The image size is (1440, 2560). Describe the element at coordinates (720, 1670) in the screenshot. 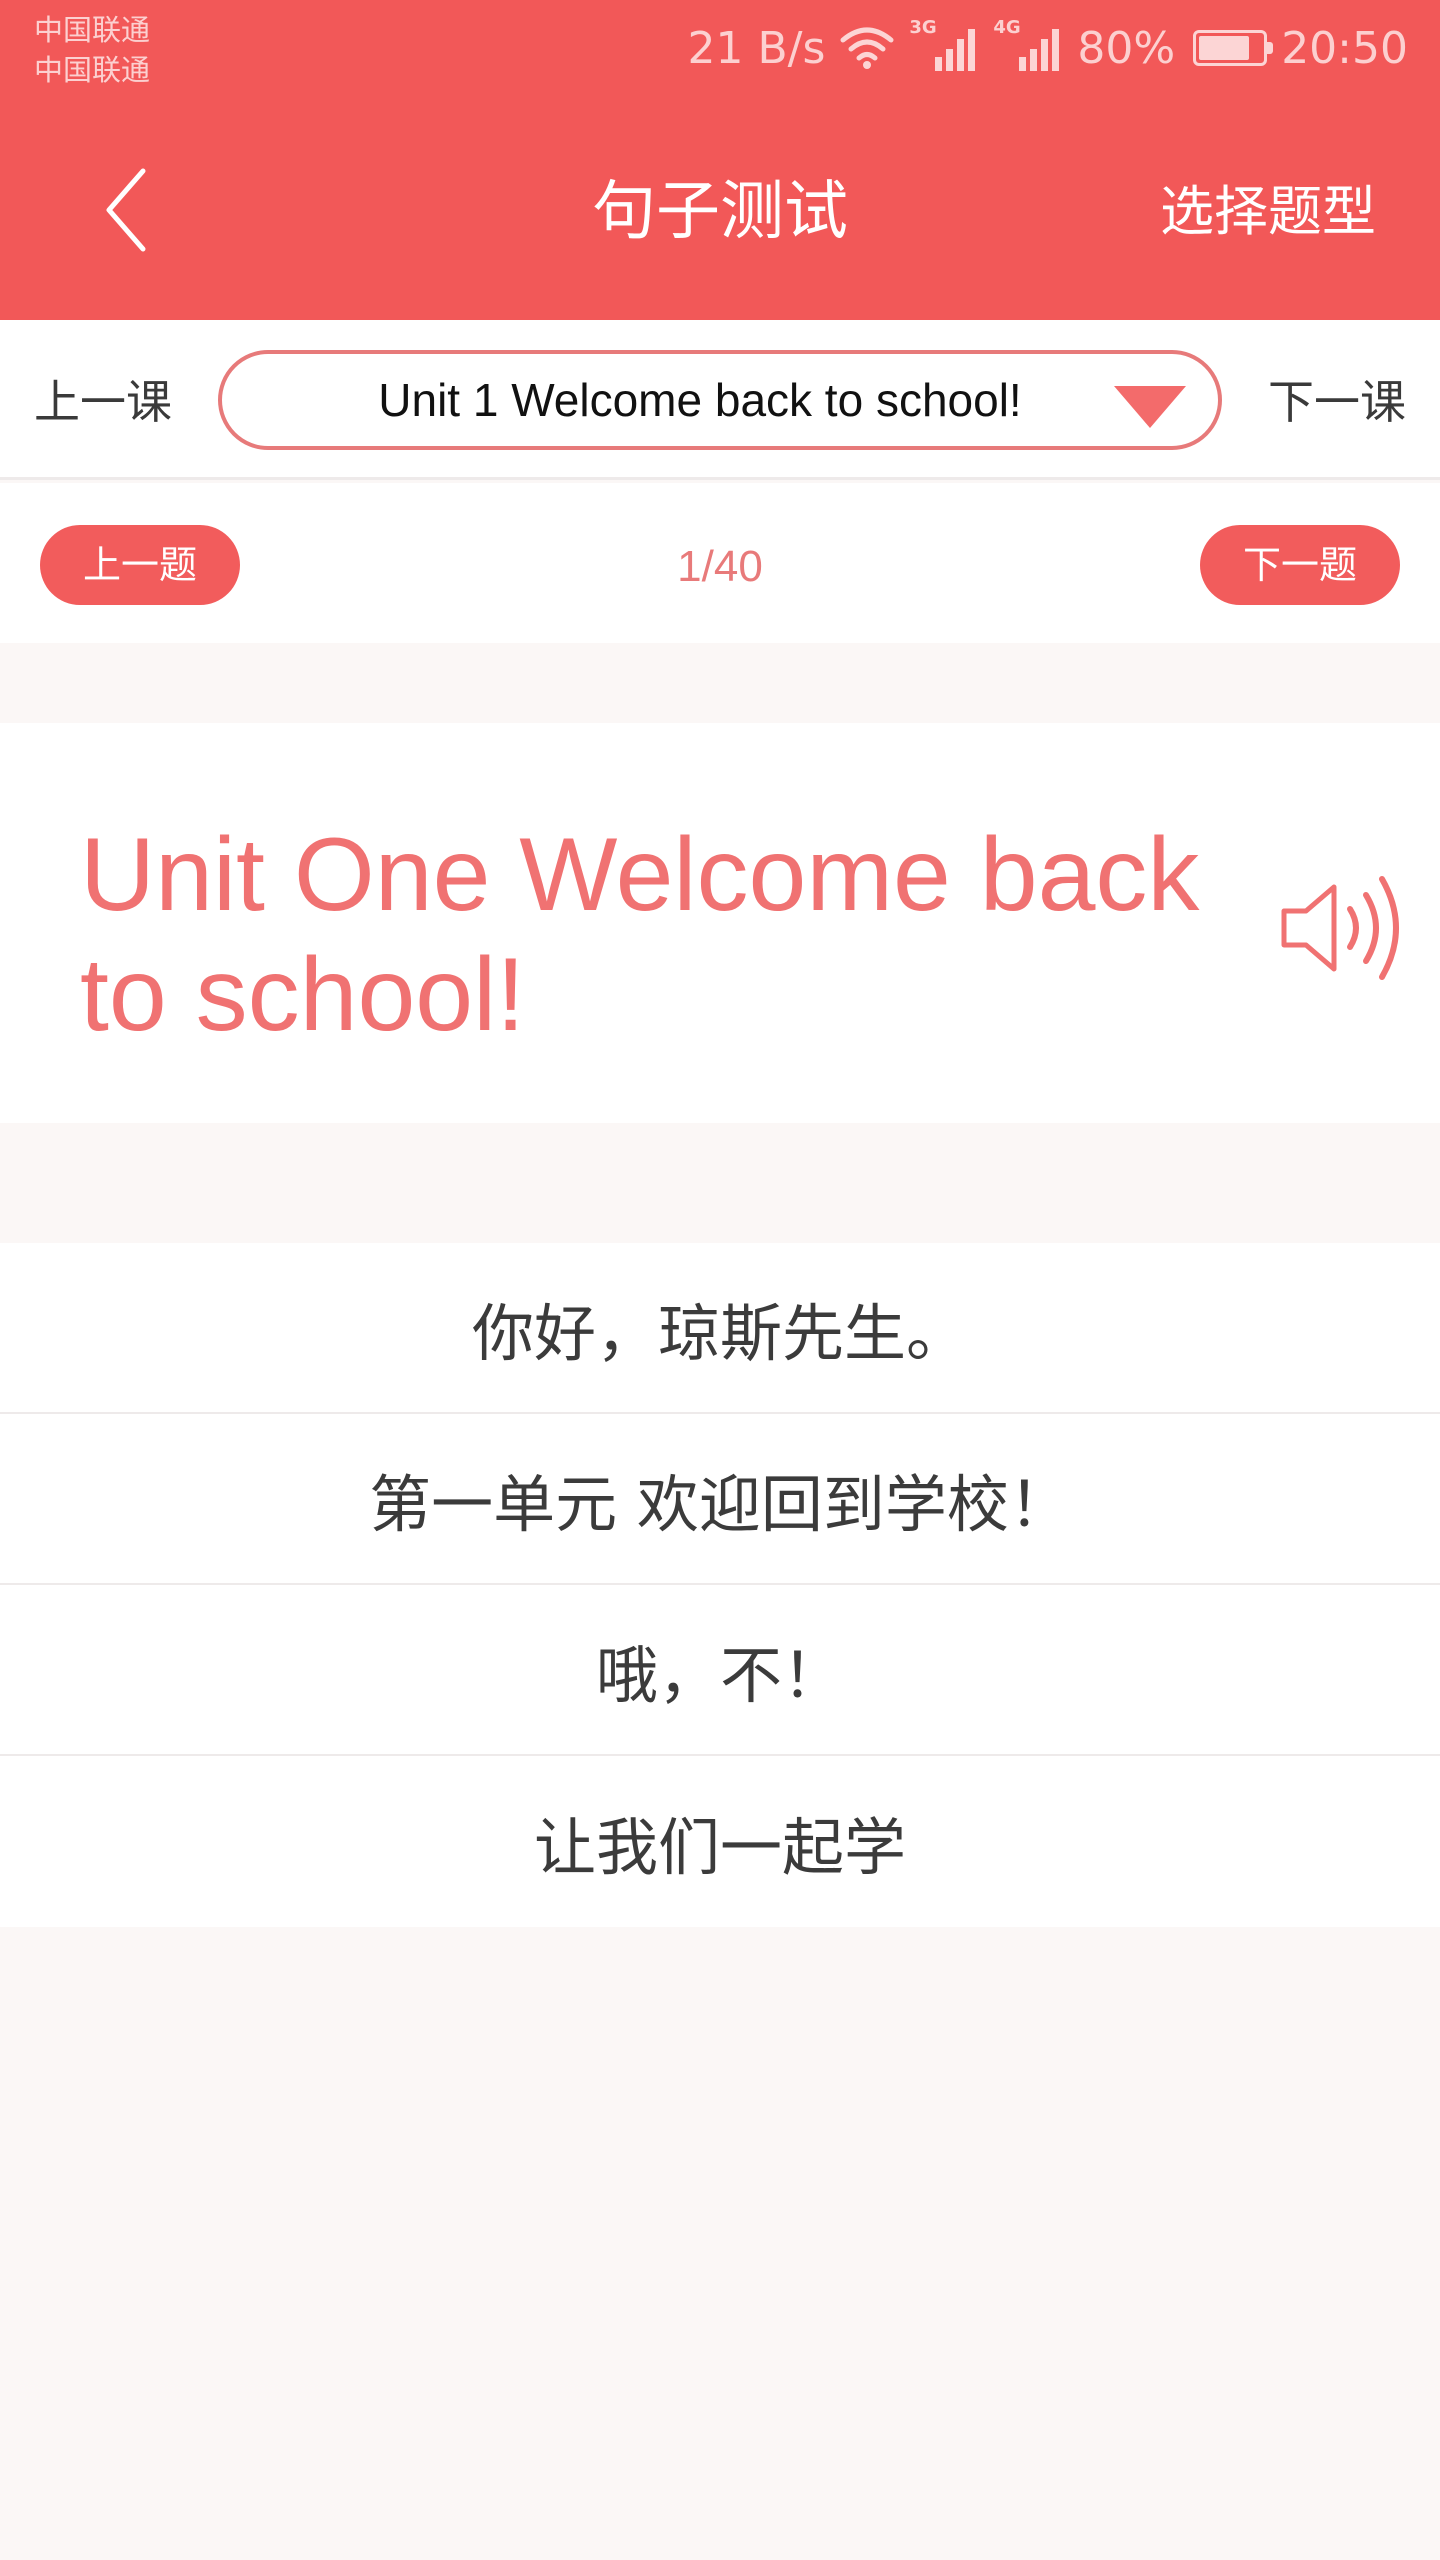

I see `answer-option: 哦，不！` at that location.